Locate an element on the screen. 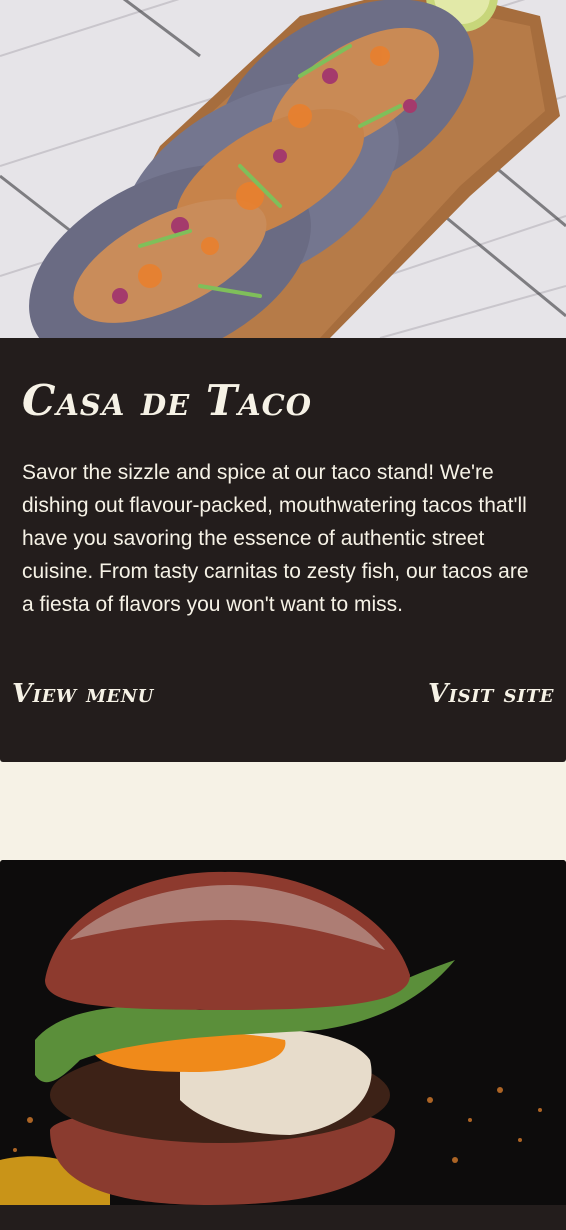 The image size is (566, 1230). visit-site-link: Visit site is located at coordinates (491, 694).